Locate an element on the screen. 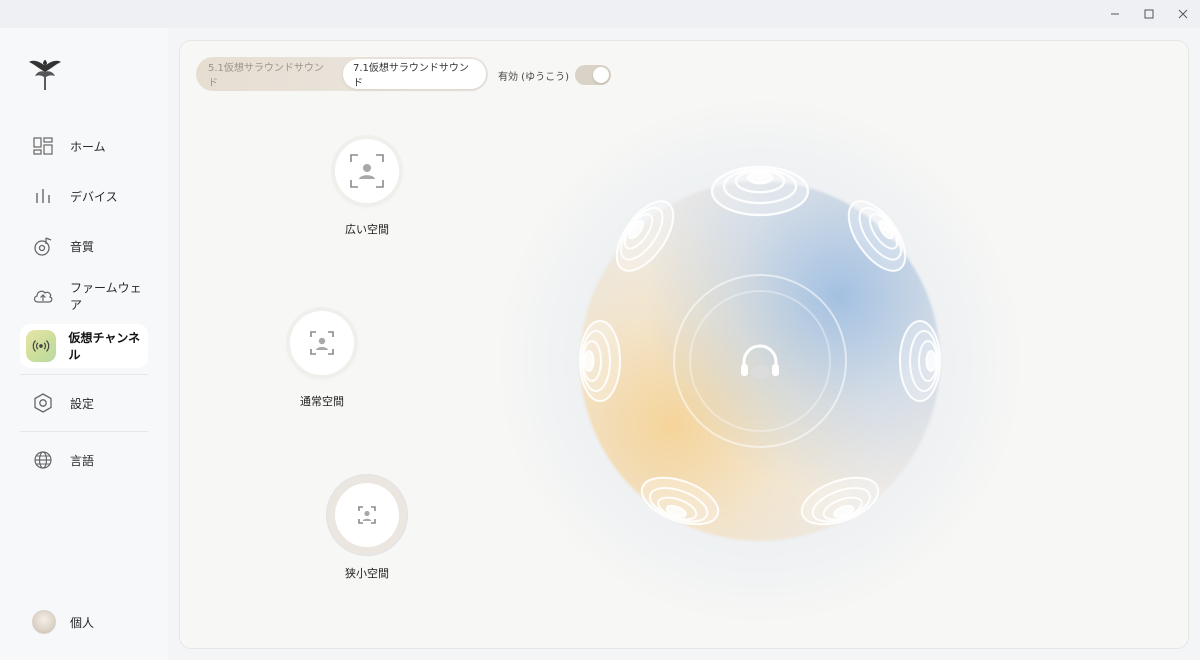 This screenshot has height=660, width=1200. sidebar-item-home: ホーム is located at coordinates (84, 146).